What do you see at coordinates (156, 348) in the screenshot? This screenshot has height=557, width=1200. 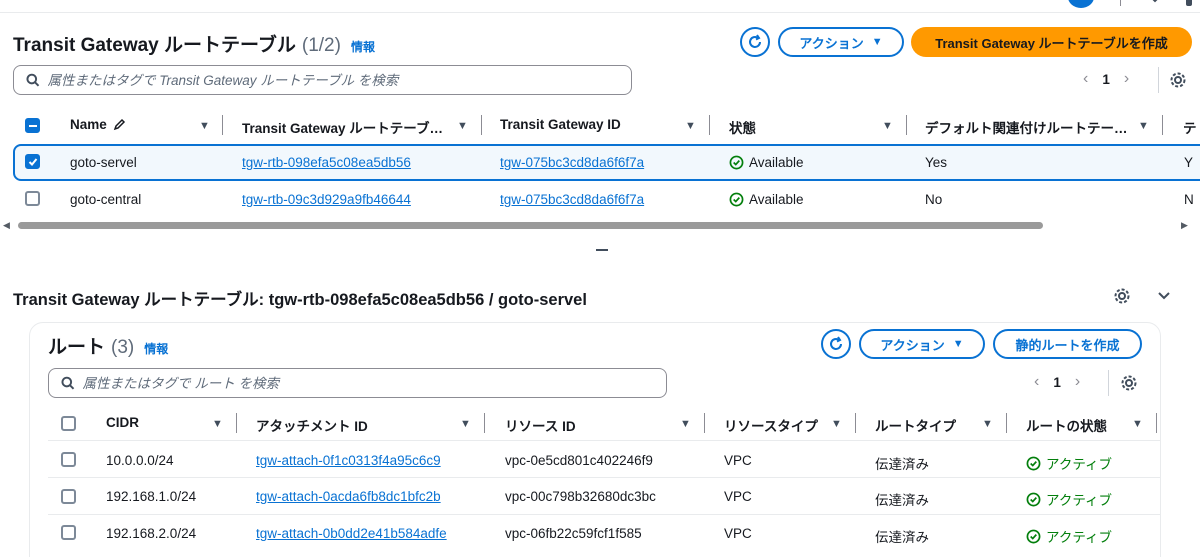 I see `routes-info-link: 情報` at bounding box center [156, 348].